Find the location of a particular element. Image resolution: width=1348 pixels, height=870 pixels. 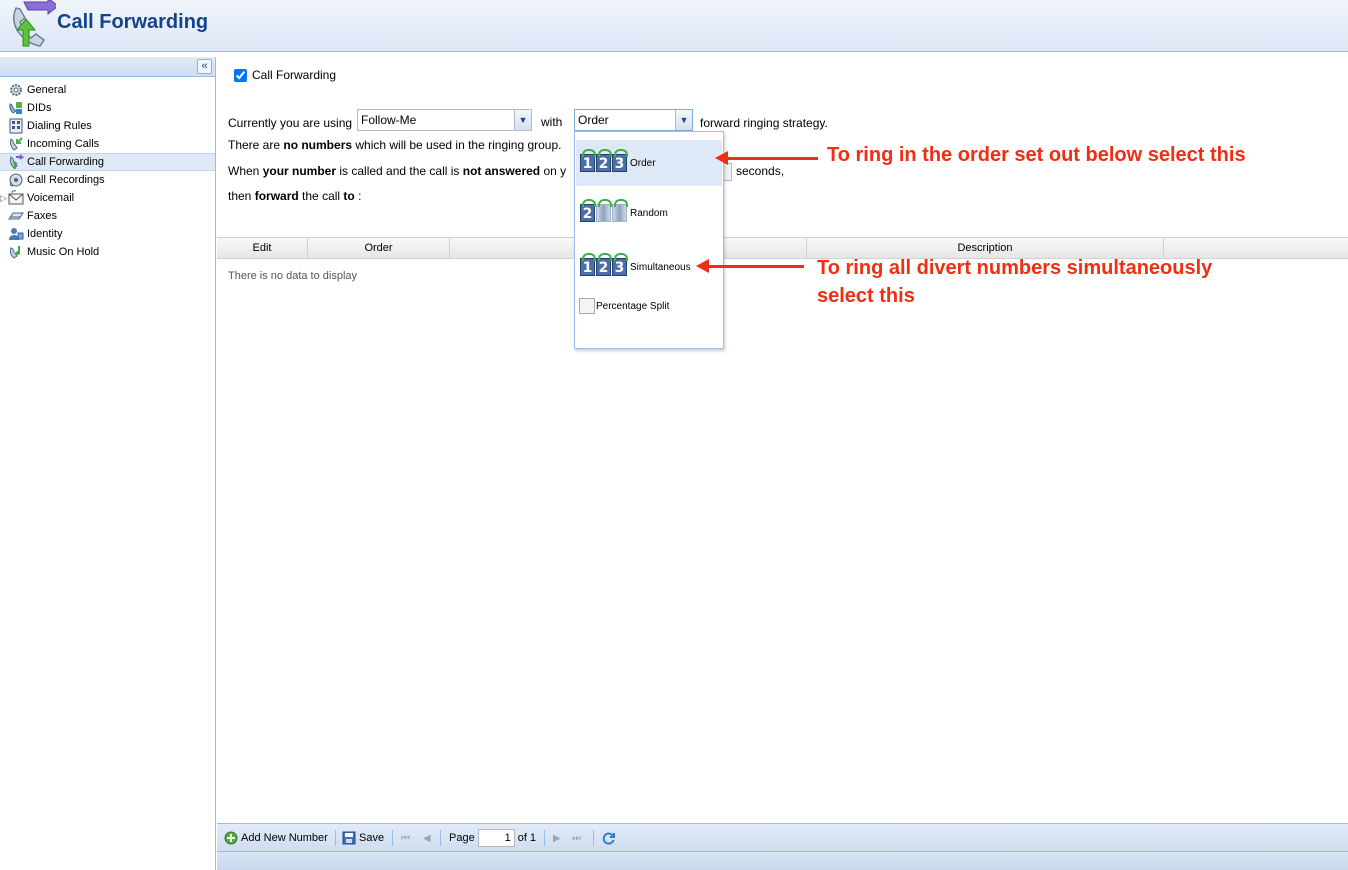

page-number-input: 1 is located at coordinates (496, 838).